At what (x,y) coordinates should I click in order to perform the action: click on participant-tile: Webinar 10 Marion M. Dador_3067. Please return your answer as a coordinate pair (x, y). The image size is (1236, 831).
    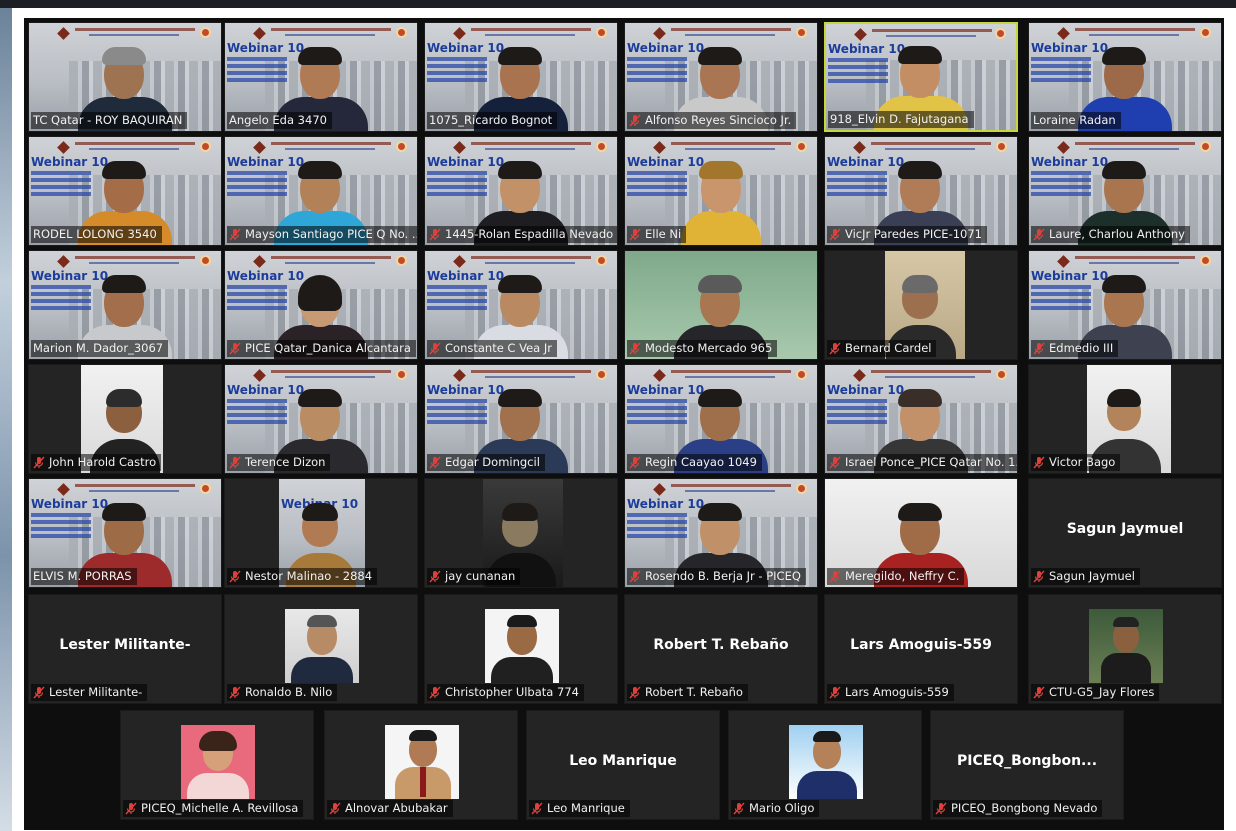
    Looking at the image, I should click on (125, 305).